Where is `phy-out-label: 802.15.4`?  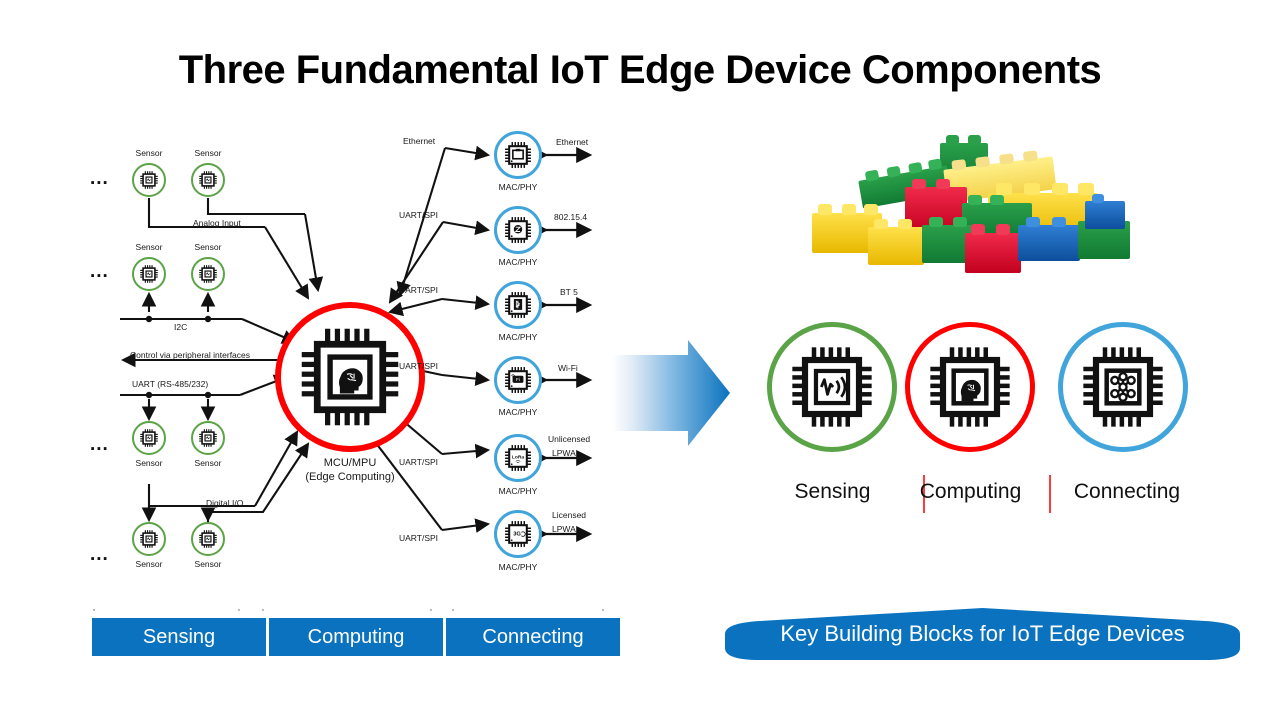 phy-out-label: 802.15.4 is located at coordinates (571, 217).